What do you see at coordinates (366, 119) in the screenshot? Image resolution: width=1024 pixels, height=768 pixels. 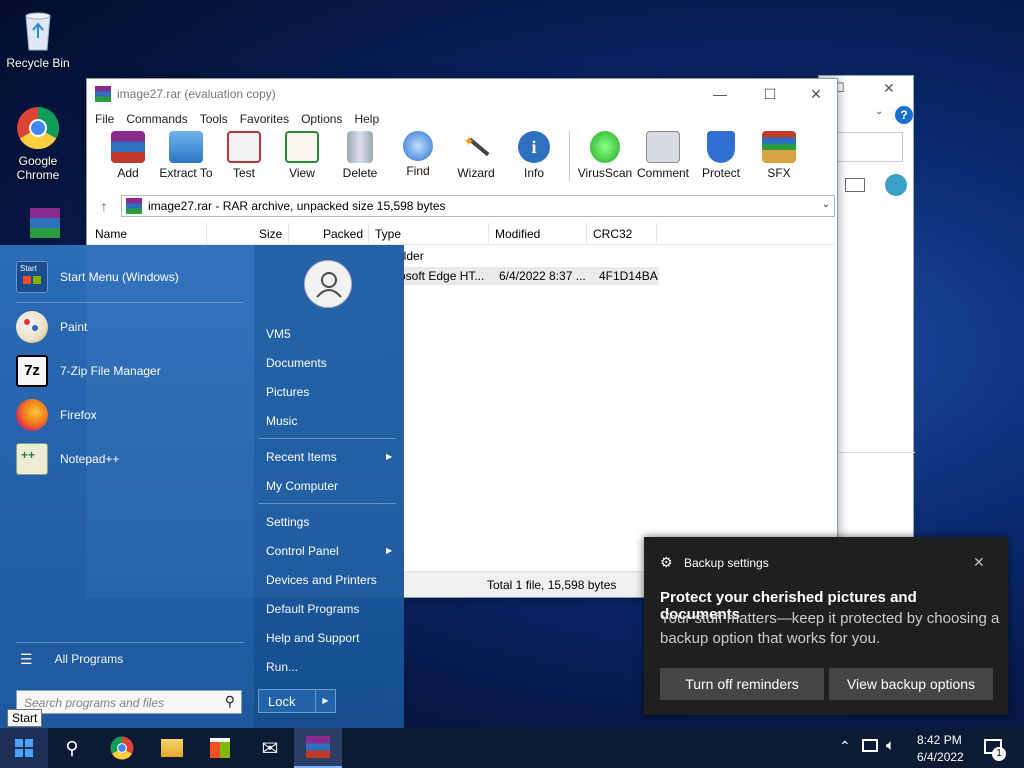 I see `menu-help: Help` at bounding box center [366, 119].